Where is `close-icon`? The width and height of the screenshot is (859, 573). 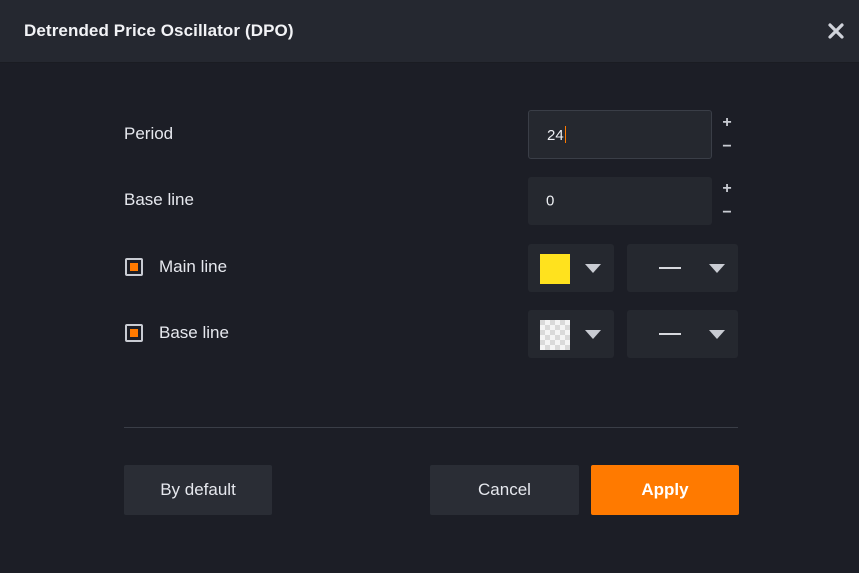
close-icon is located at coordinates (836, 31).